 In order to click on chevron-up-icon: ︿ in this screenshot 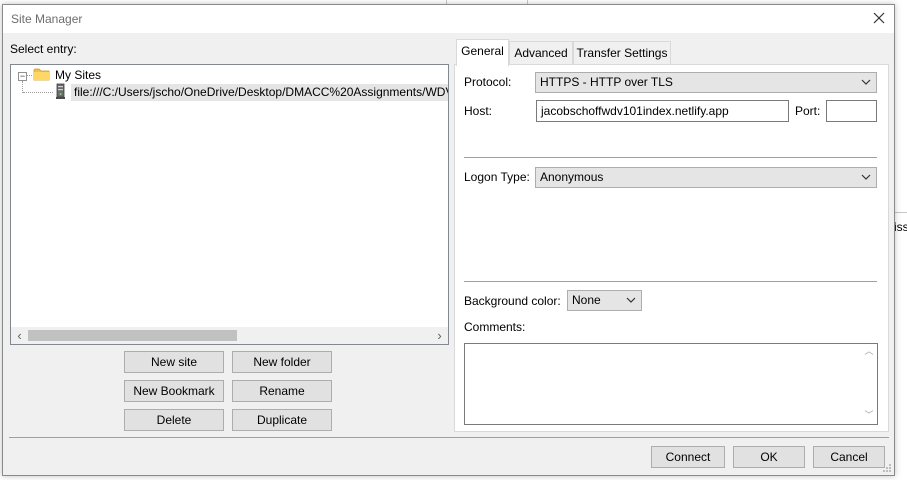, I will do `click(869, 351)`.